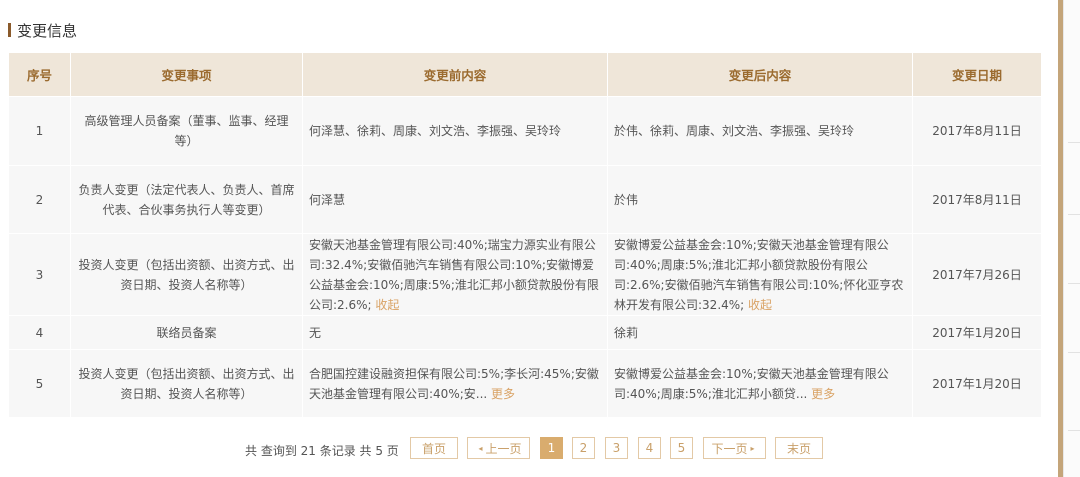 The width and height of the screenshot is (1080, 477). I want to click on page-button-2: 2, so click(583, 448).